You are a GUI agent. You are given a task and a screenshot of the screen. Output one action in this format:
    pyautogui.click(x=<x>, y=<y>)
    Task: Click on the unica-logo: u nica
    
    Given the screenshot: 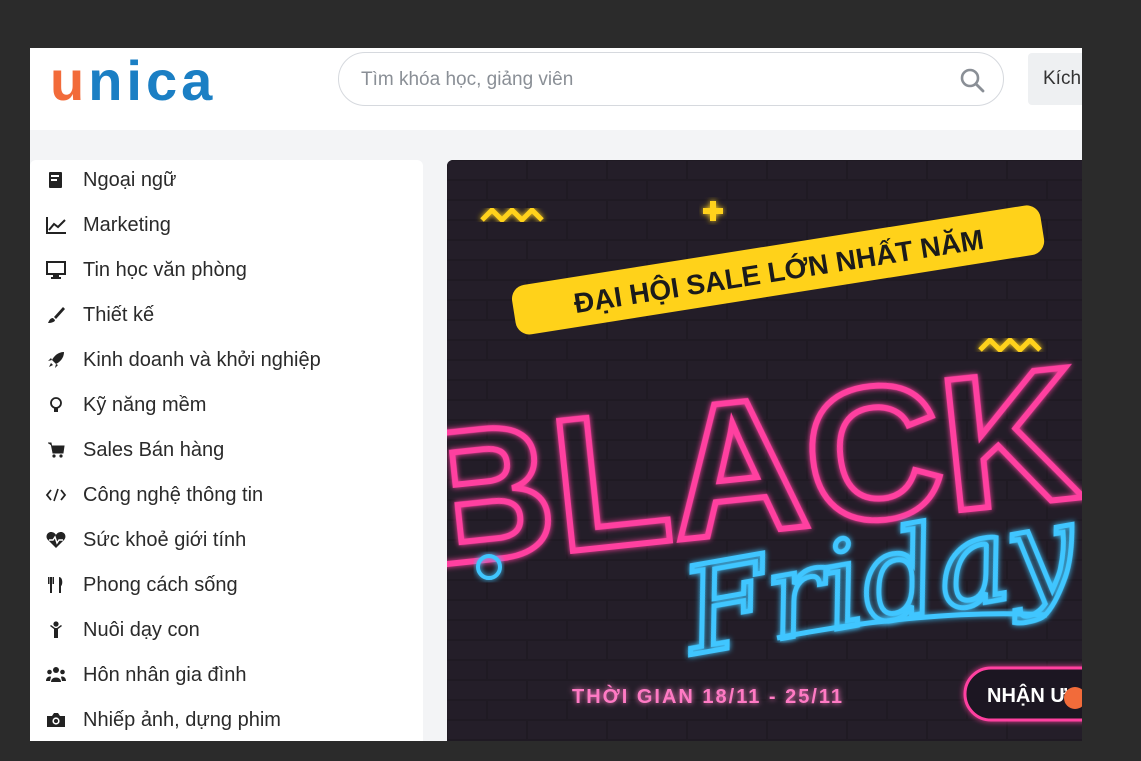 What is the action you would take?
    pyautogui.click(x=133, y=80)
    